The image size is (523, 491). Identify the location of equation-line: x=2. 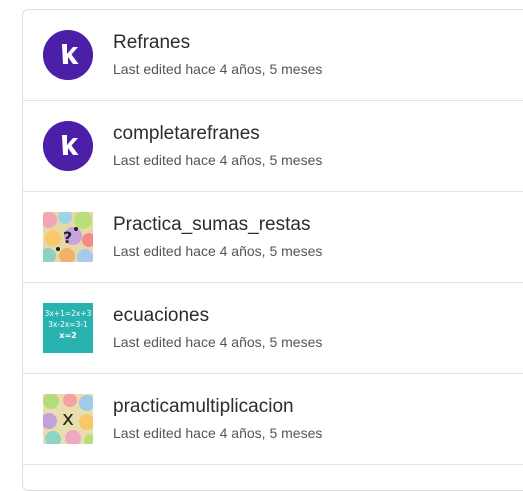
(68, 335).